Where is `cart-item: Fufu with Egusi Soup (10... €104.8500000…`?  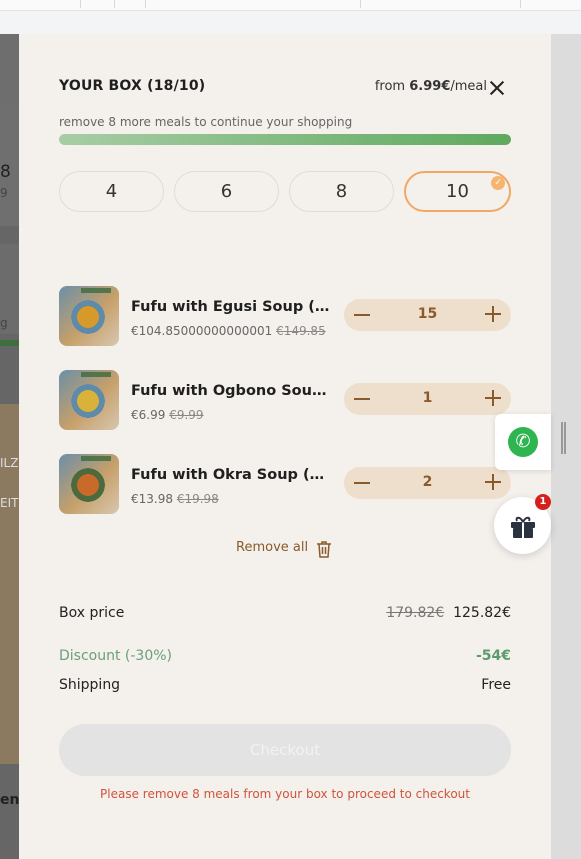
cart-item: Fufu with Egusi Soup (10... €104.8500000… is located at coordinates (285, 317).